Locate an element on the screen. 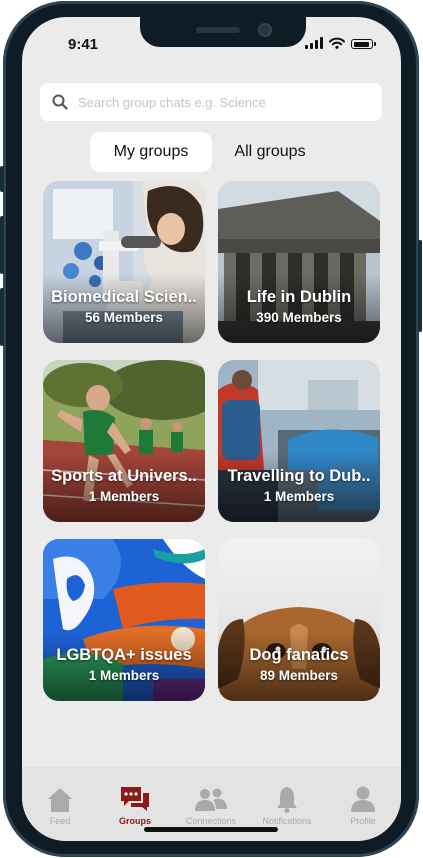 This screenshot has width=423, height=858. group-card-lgbtqa: LGBTQA+ issues 1 Members is located at coordinates (124, 620).